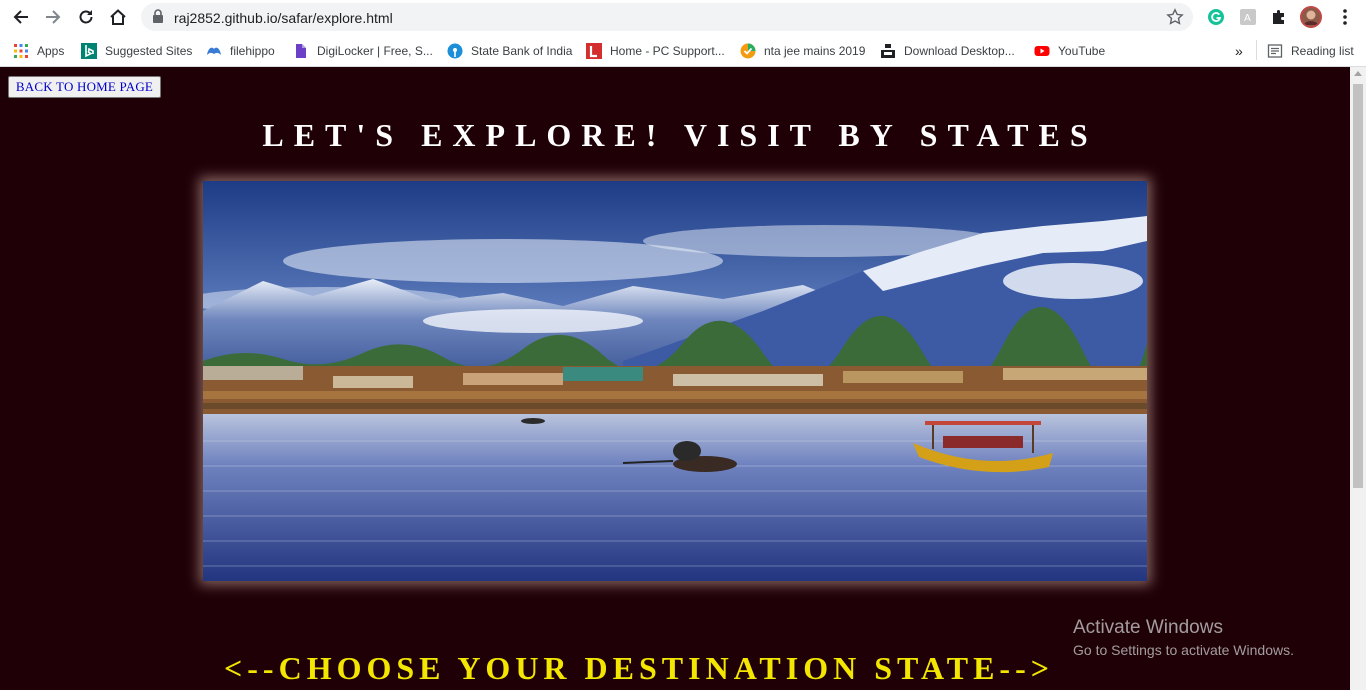 The width and height of the screenshot is (1366, 690). What do you see at coordinates (158, 19) in the screenshot?
I see `lock-icon` at bounding box center [158, 19].